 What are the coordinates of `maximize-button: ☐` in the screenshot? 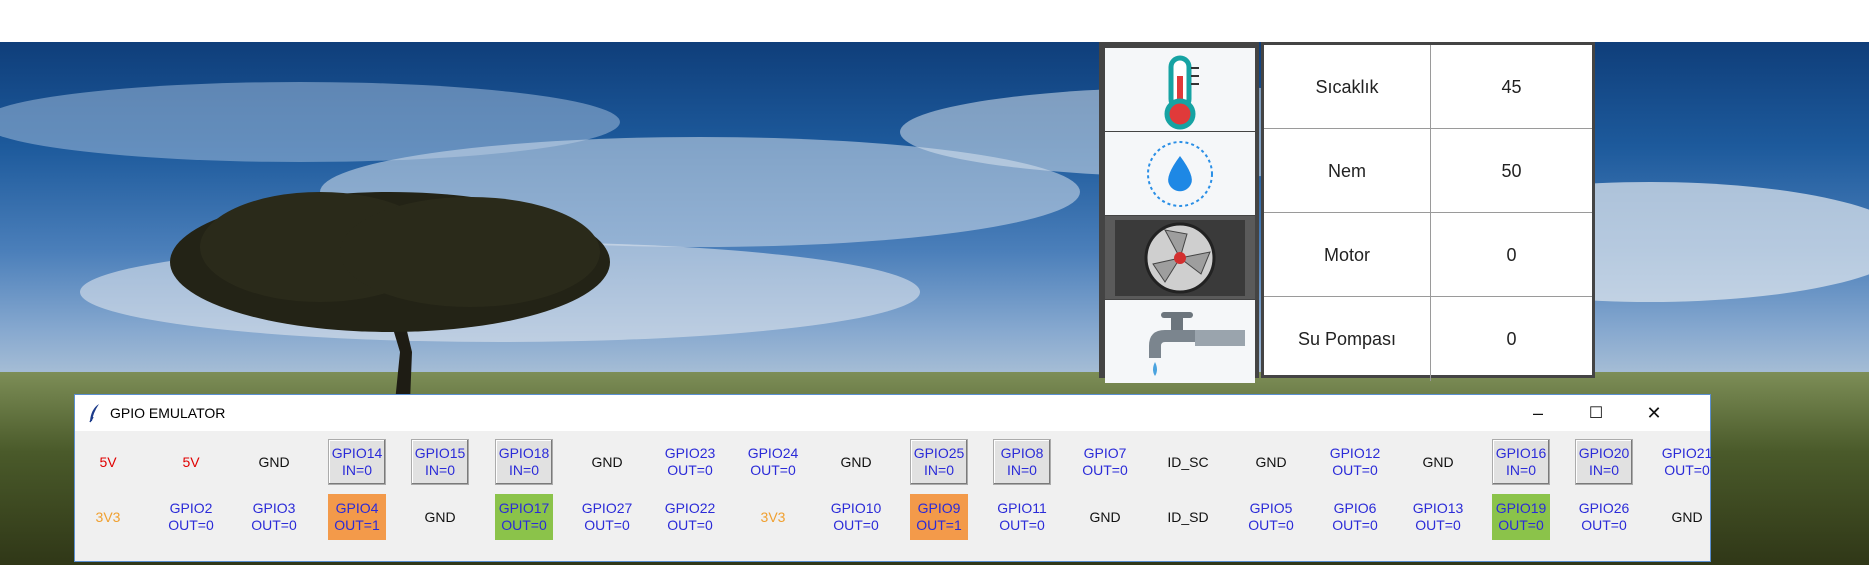 It's located at (1596, 413).